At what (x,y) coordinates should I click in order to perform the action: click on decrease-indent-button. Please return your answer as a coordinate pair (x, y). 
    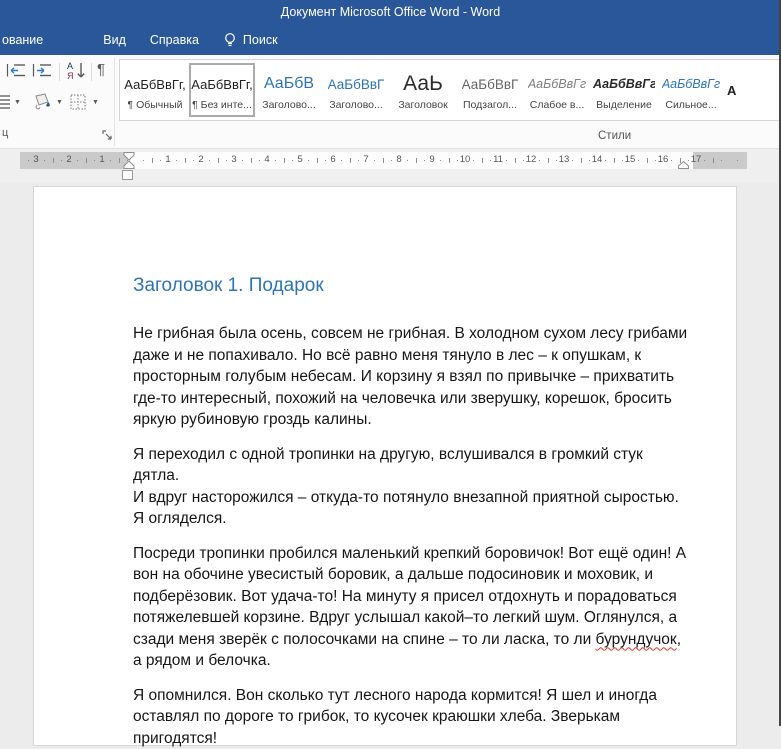
    Looking at the image, I should click on (16, 70).